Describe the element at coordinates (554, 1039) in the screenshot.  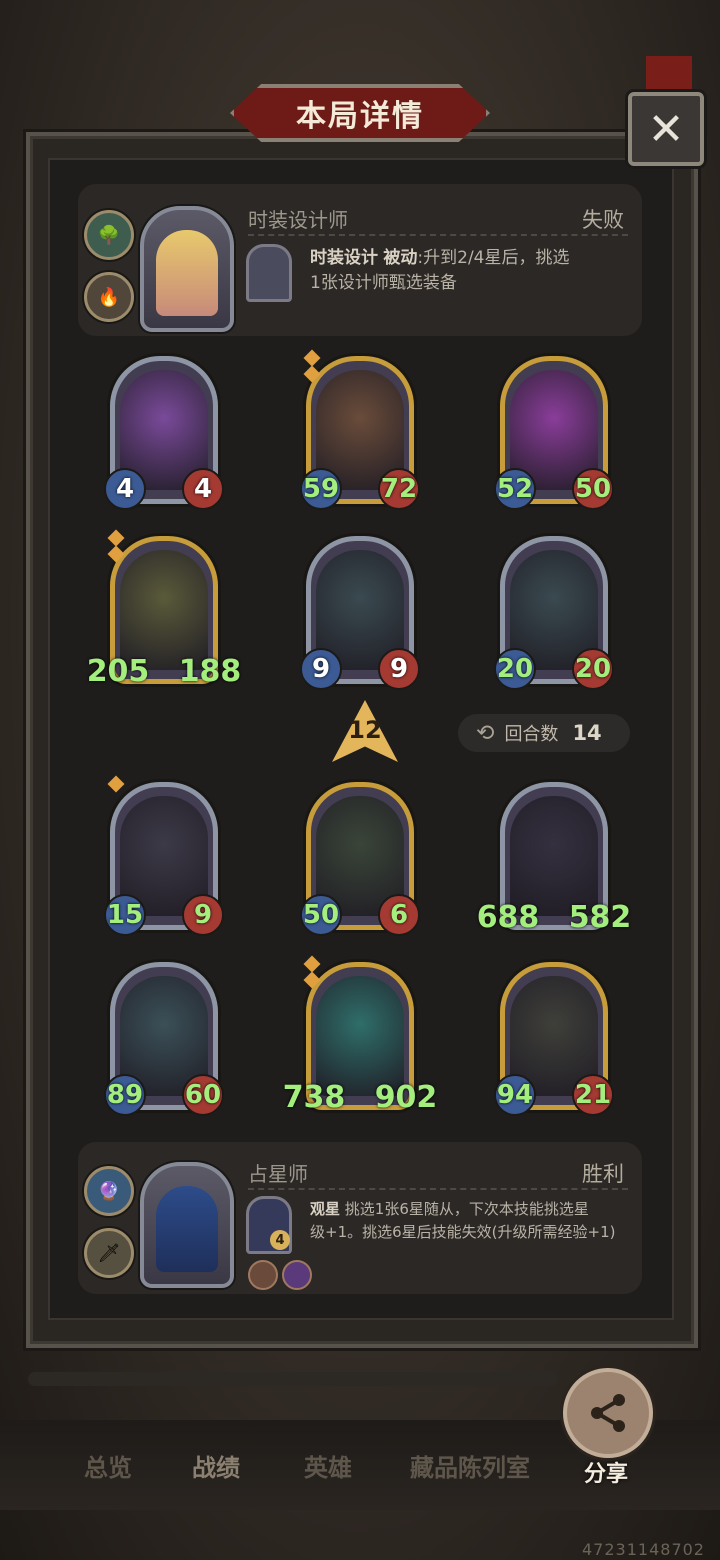
I see `player-minion-card: 94 21` at that location.